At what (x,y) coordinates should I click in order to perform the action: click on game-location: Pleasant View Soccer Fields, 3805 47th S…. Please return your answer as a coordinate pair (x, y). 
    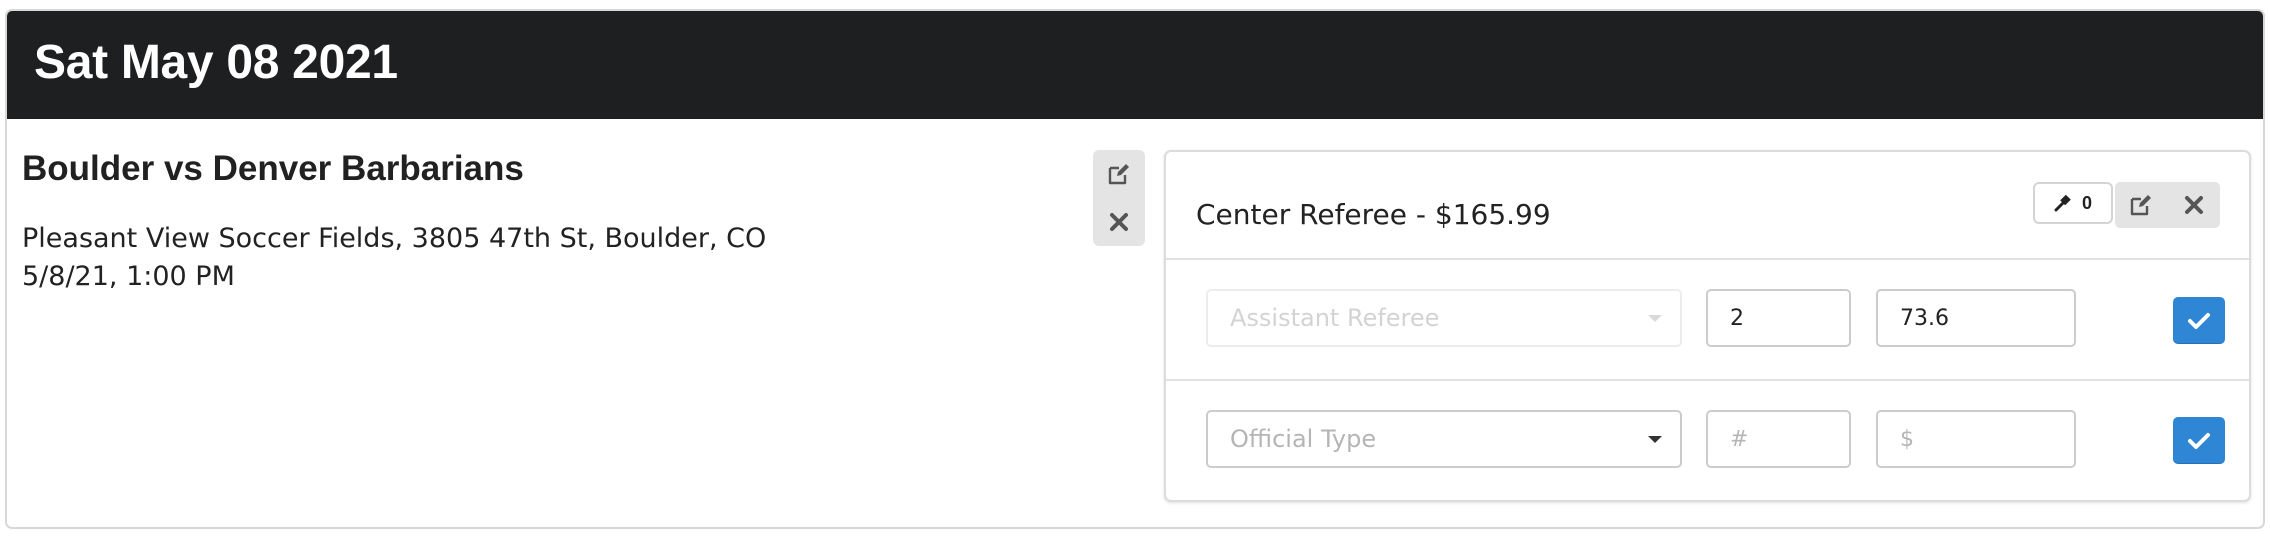
    Looking at the image, I should click on (394, 238).